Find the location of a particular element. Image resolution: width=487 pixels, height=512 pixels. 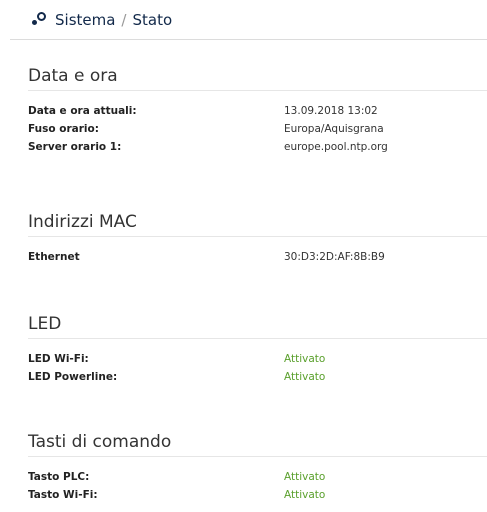

info-row-led-powerline: LED Powerline: Attivato is located at coordinates (257, 377).